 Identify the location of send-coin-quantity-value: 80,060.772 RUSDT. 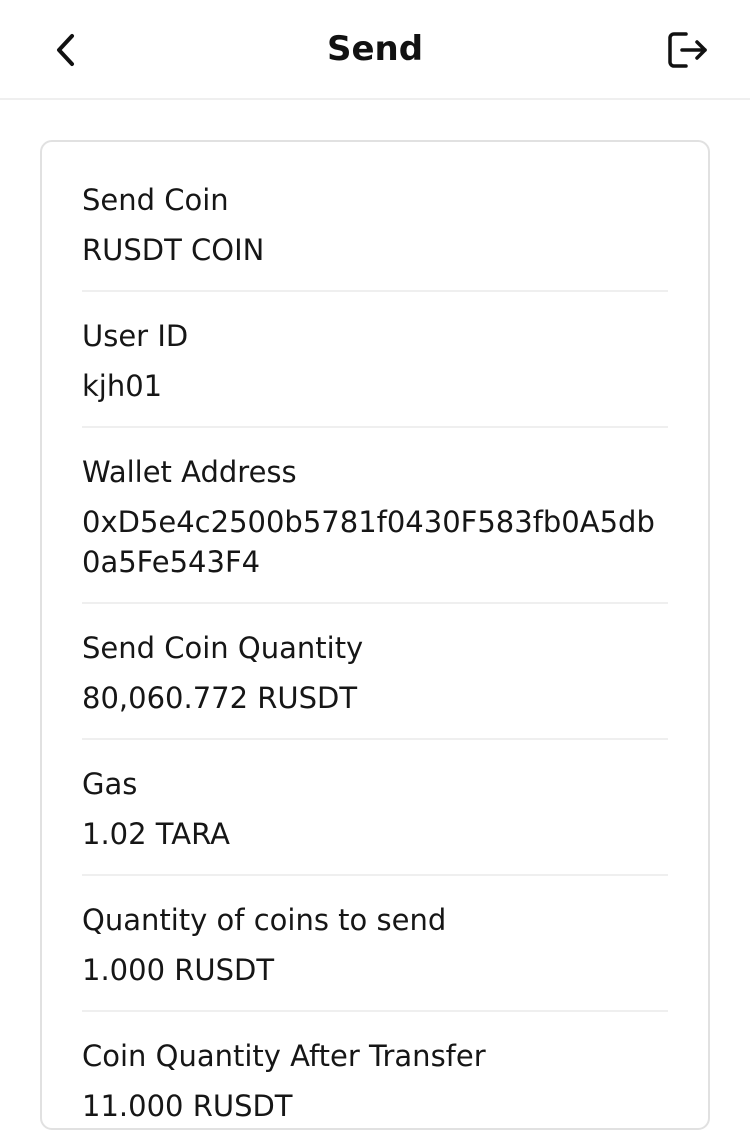
(220, 698).